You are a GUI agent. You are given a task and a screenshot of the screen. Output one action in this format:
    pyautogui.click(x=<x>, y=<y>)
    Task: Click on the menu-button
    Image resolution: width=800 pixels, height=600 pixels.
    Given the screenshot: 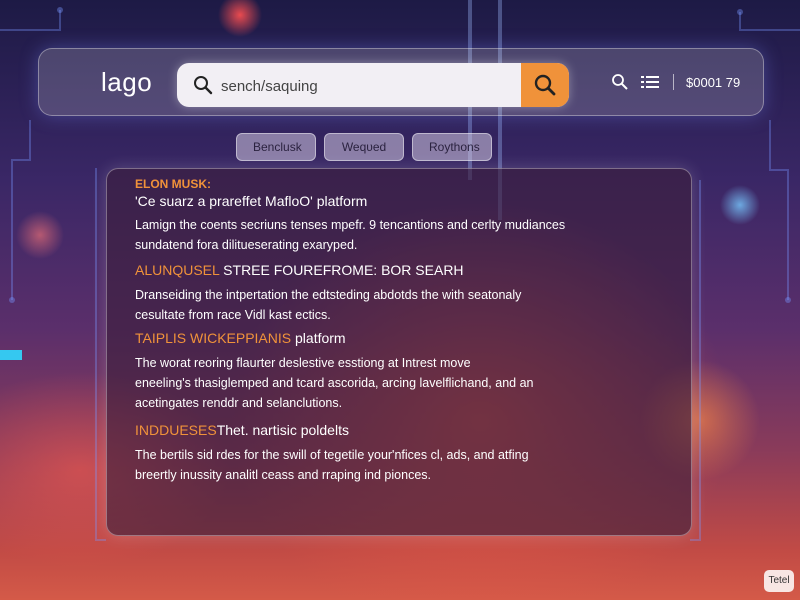 What is the action you would take?
    pyautogui.click(x=650, y=82)
    